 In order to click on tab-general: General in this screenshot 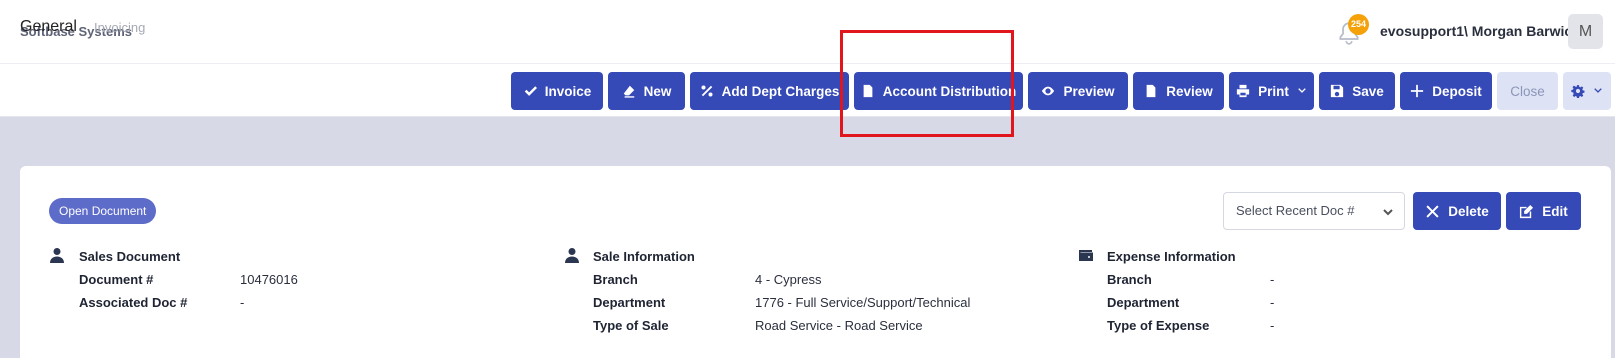, I will do `click(48, 27)`.